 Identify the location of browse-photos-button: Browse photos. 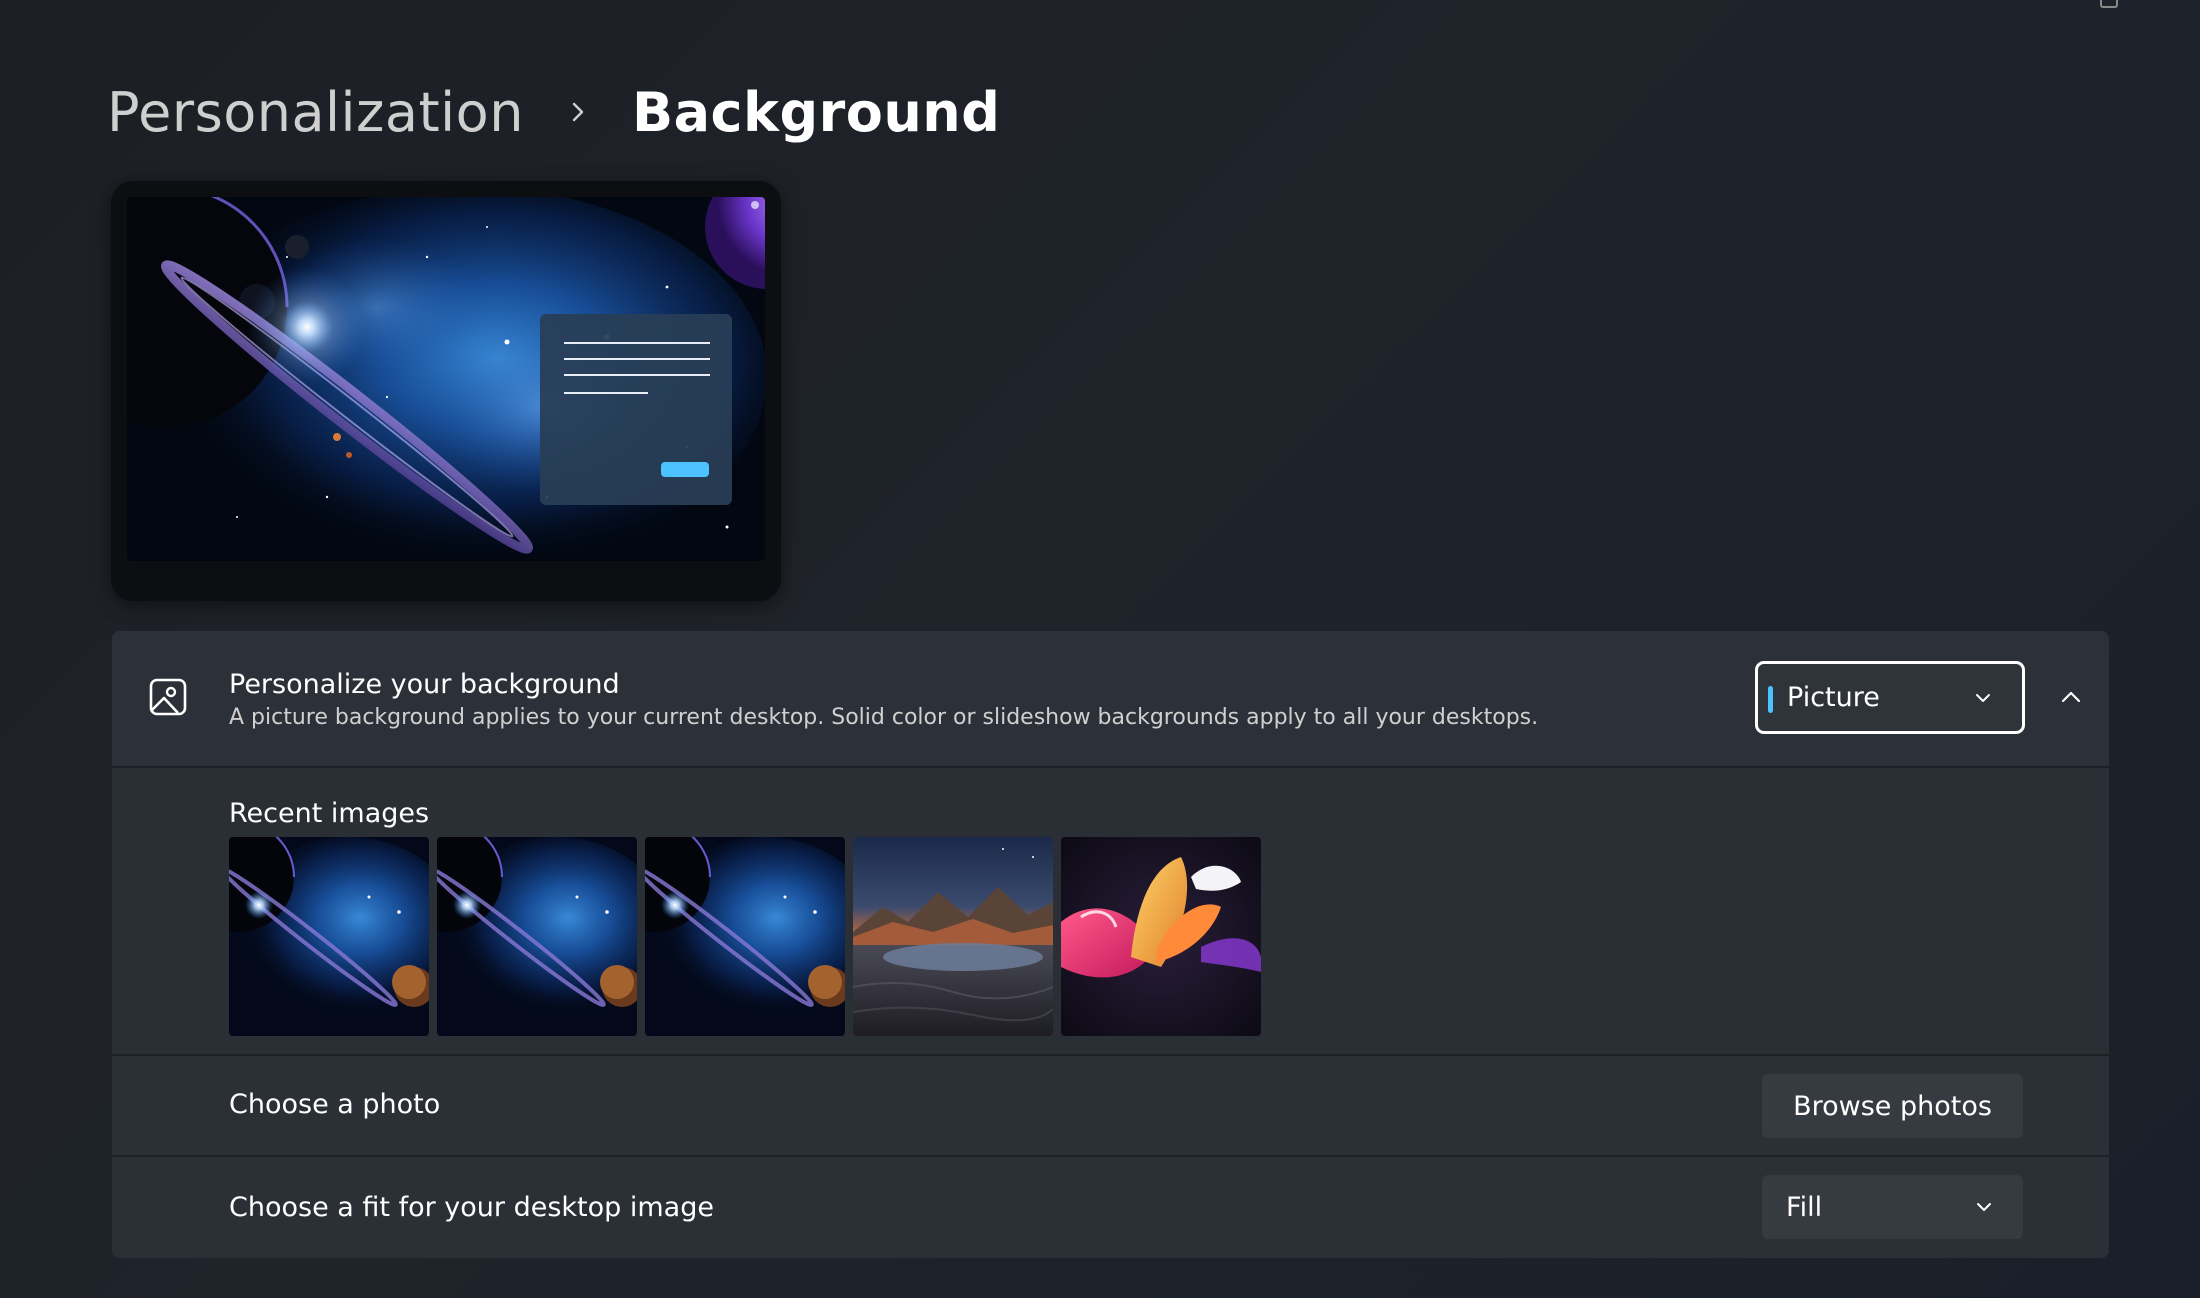
(1892, 1106).